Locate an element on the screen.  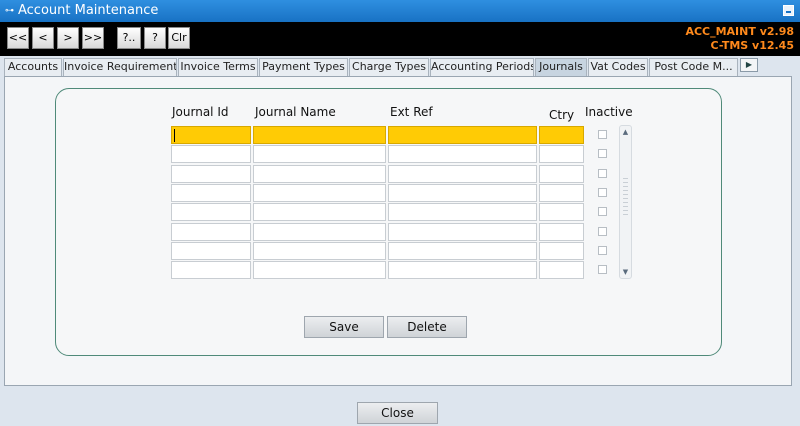
previous-record-button: < is located at coordinates (43, 38).